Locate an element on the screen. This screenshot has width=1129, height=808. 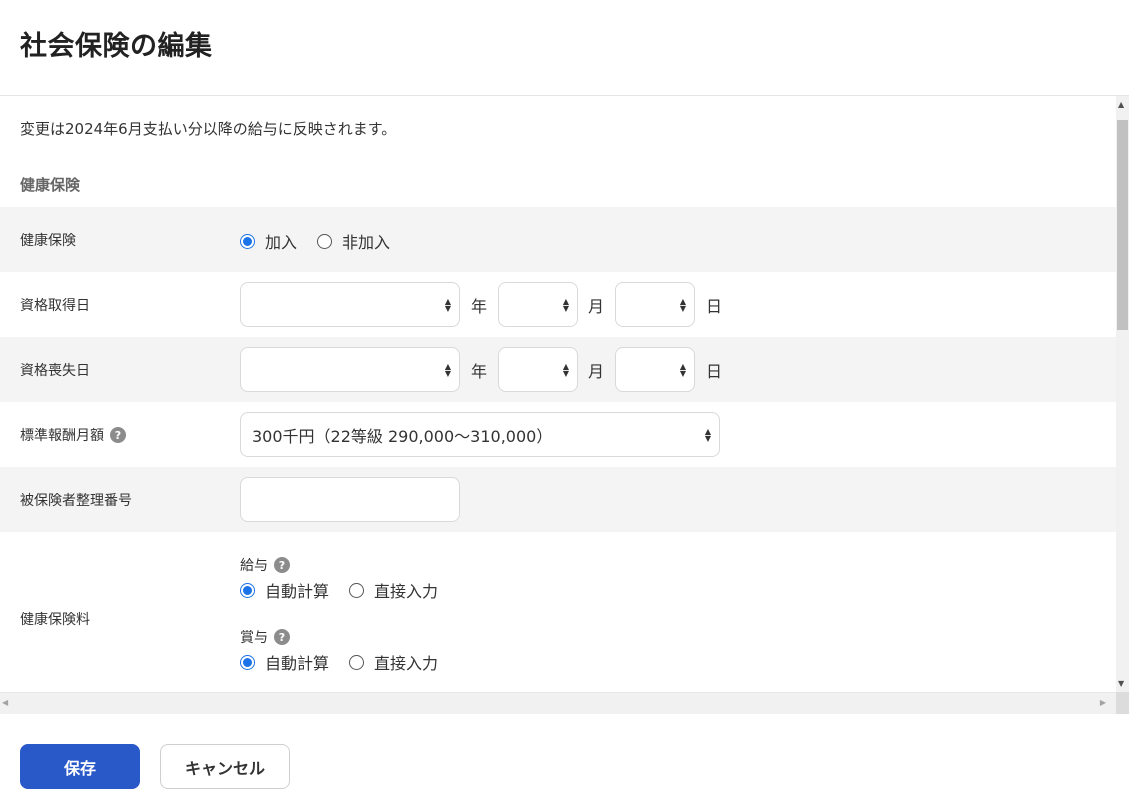
bonus-label-group: 賞与 ? is located at coordinates (265, 637).